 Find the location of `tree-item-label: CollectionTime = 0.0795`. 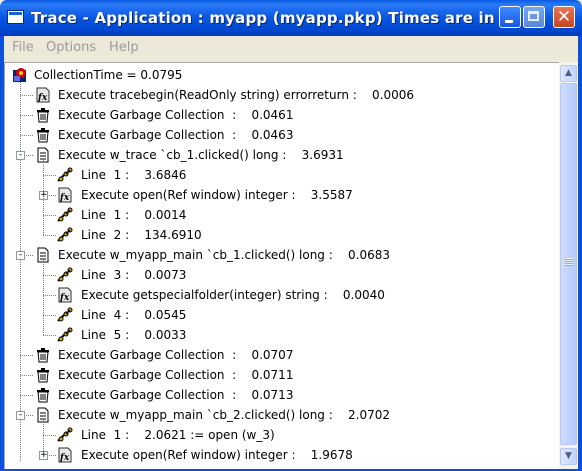

tree-item-label: CollectionTime = 0.0795 is located at coordinates (108, 75).